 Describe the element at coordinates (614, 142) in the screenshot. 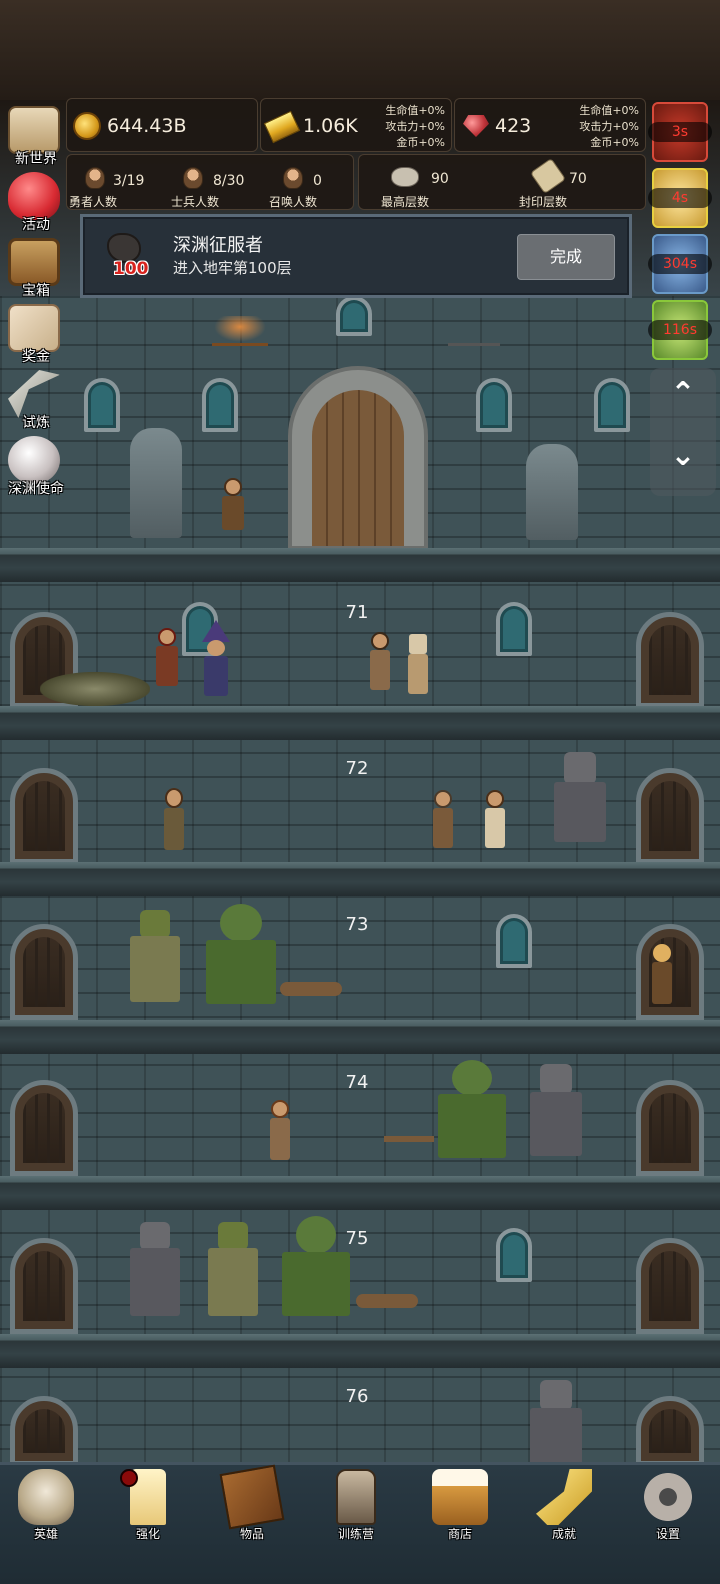

I see `bonus-line: 金币+0%` at that location.